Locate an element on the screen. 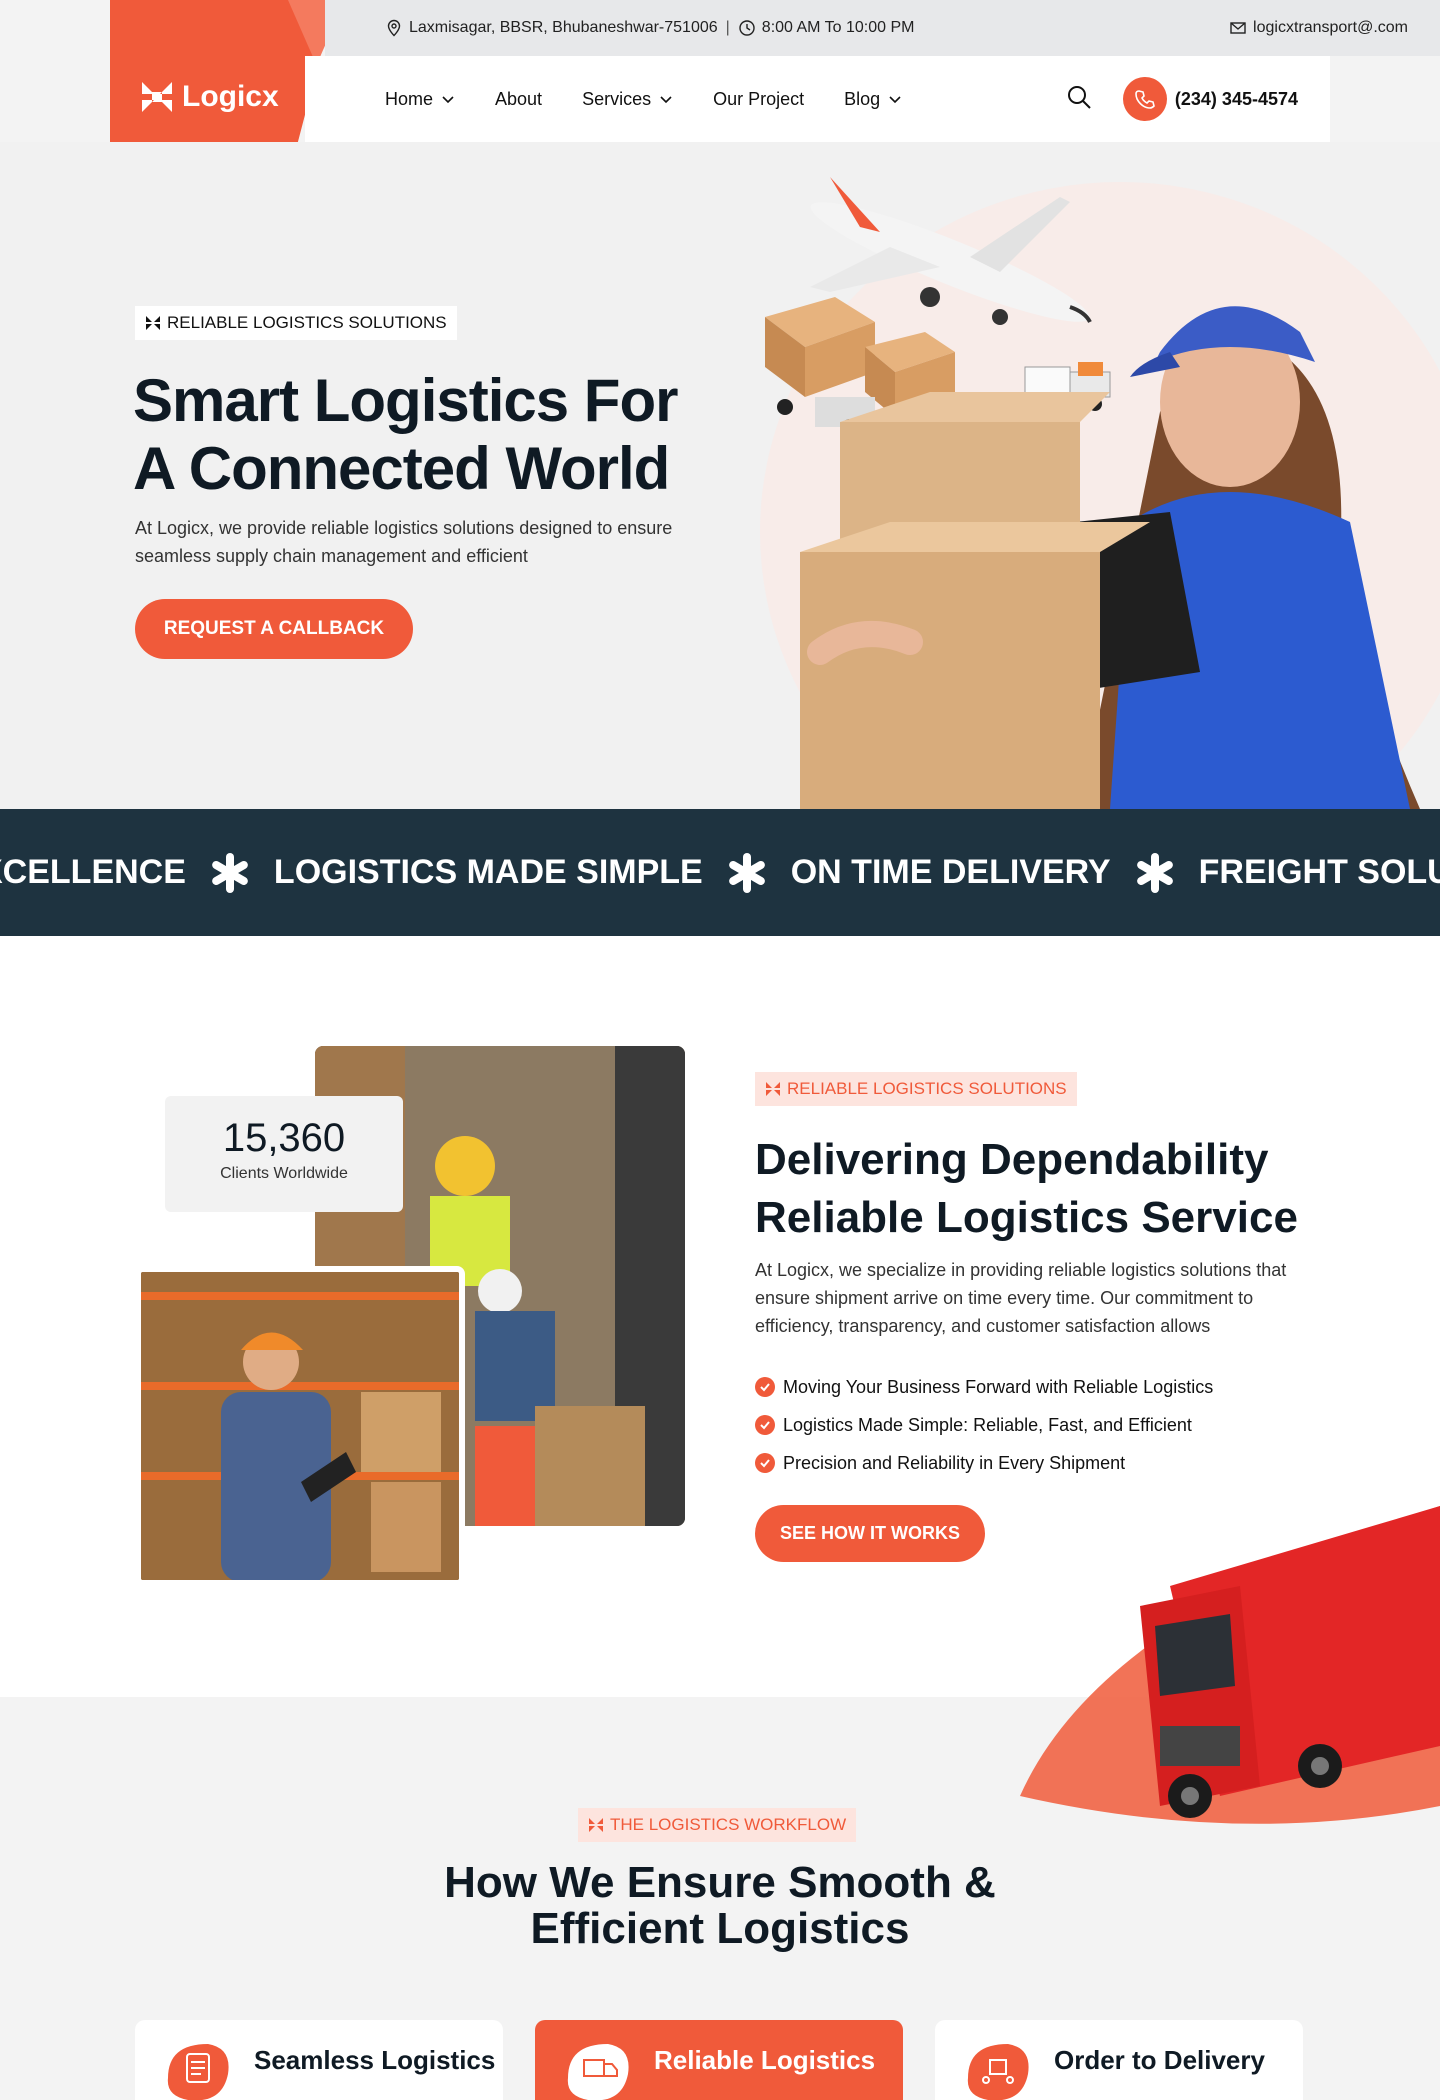 The image size is (1440, 2100). workflow-card-title: Reliable Logistics is located at coordinates (765, 2059).